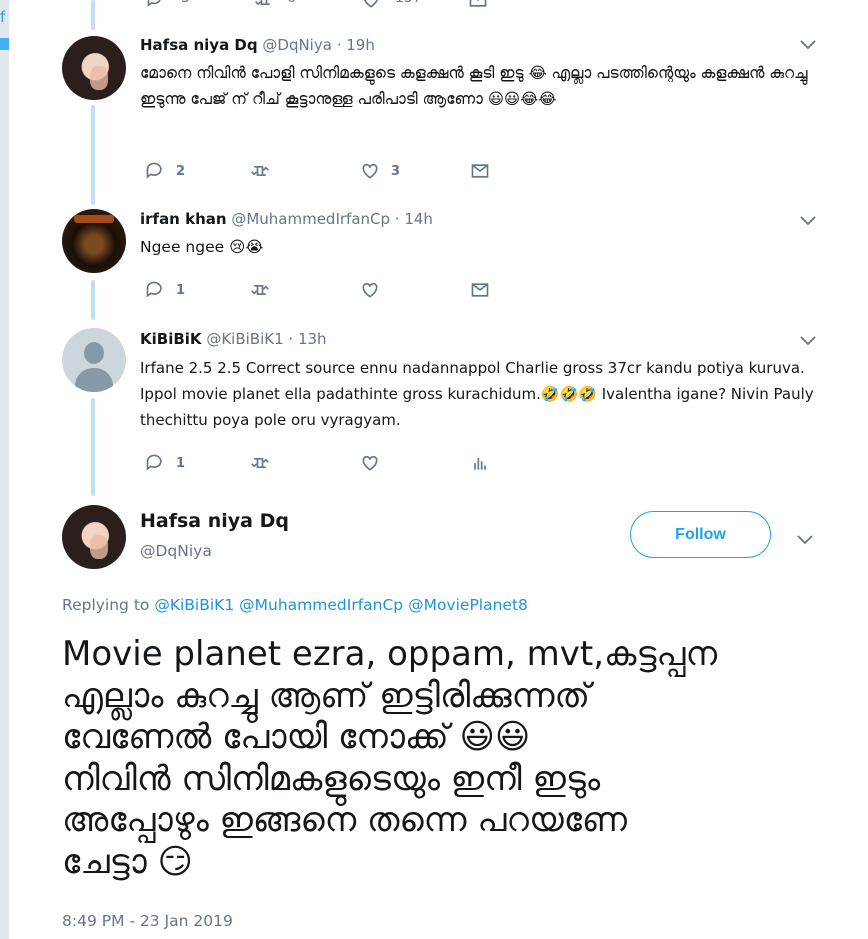 The image size is (868, 939). Describe the element at coordinates (700, 534) in the screenshot. I see `follow-button: Follow` at that location.